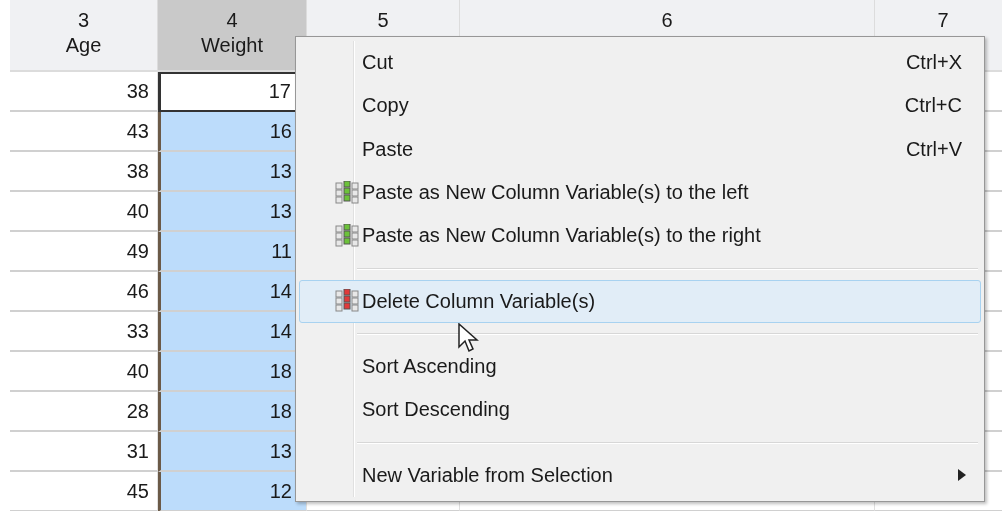  Describe the element at coordinates (933, 63) in the screenshot. I see `shortcut-text: Ctrl+X` at that location.